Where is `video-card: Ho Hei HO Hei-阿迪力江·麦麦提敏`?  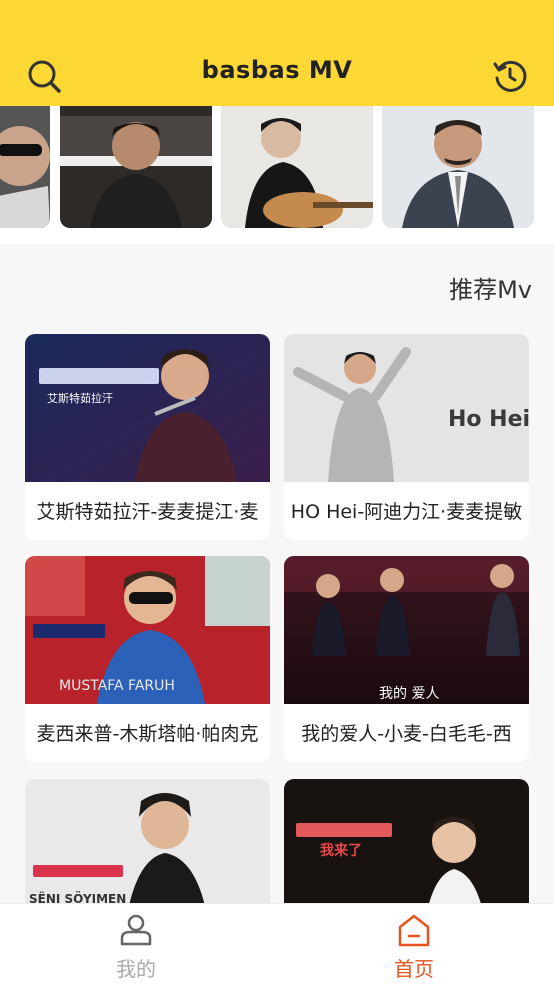 video-card: Ho Hei HO Hei-阿迪力江·麦麦提敏 is located at coordinates (406, 437).